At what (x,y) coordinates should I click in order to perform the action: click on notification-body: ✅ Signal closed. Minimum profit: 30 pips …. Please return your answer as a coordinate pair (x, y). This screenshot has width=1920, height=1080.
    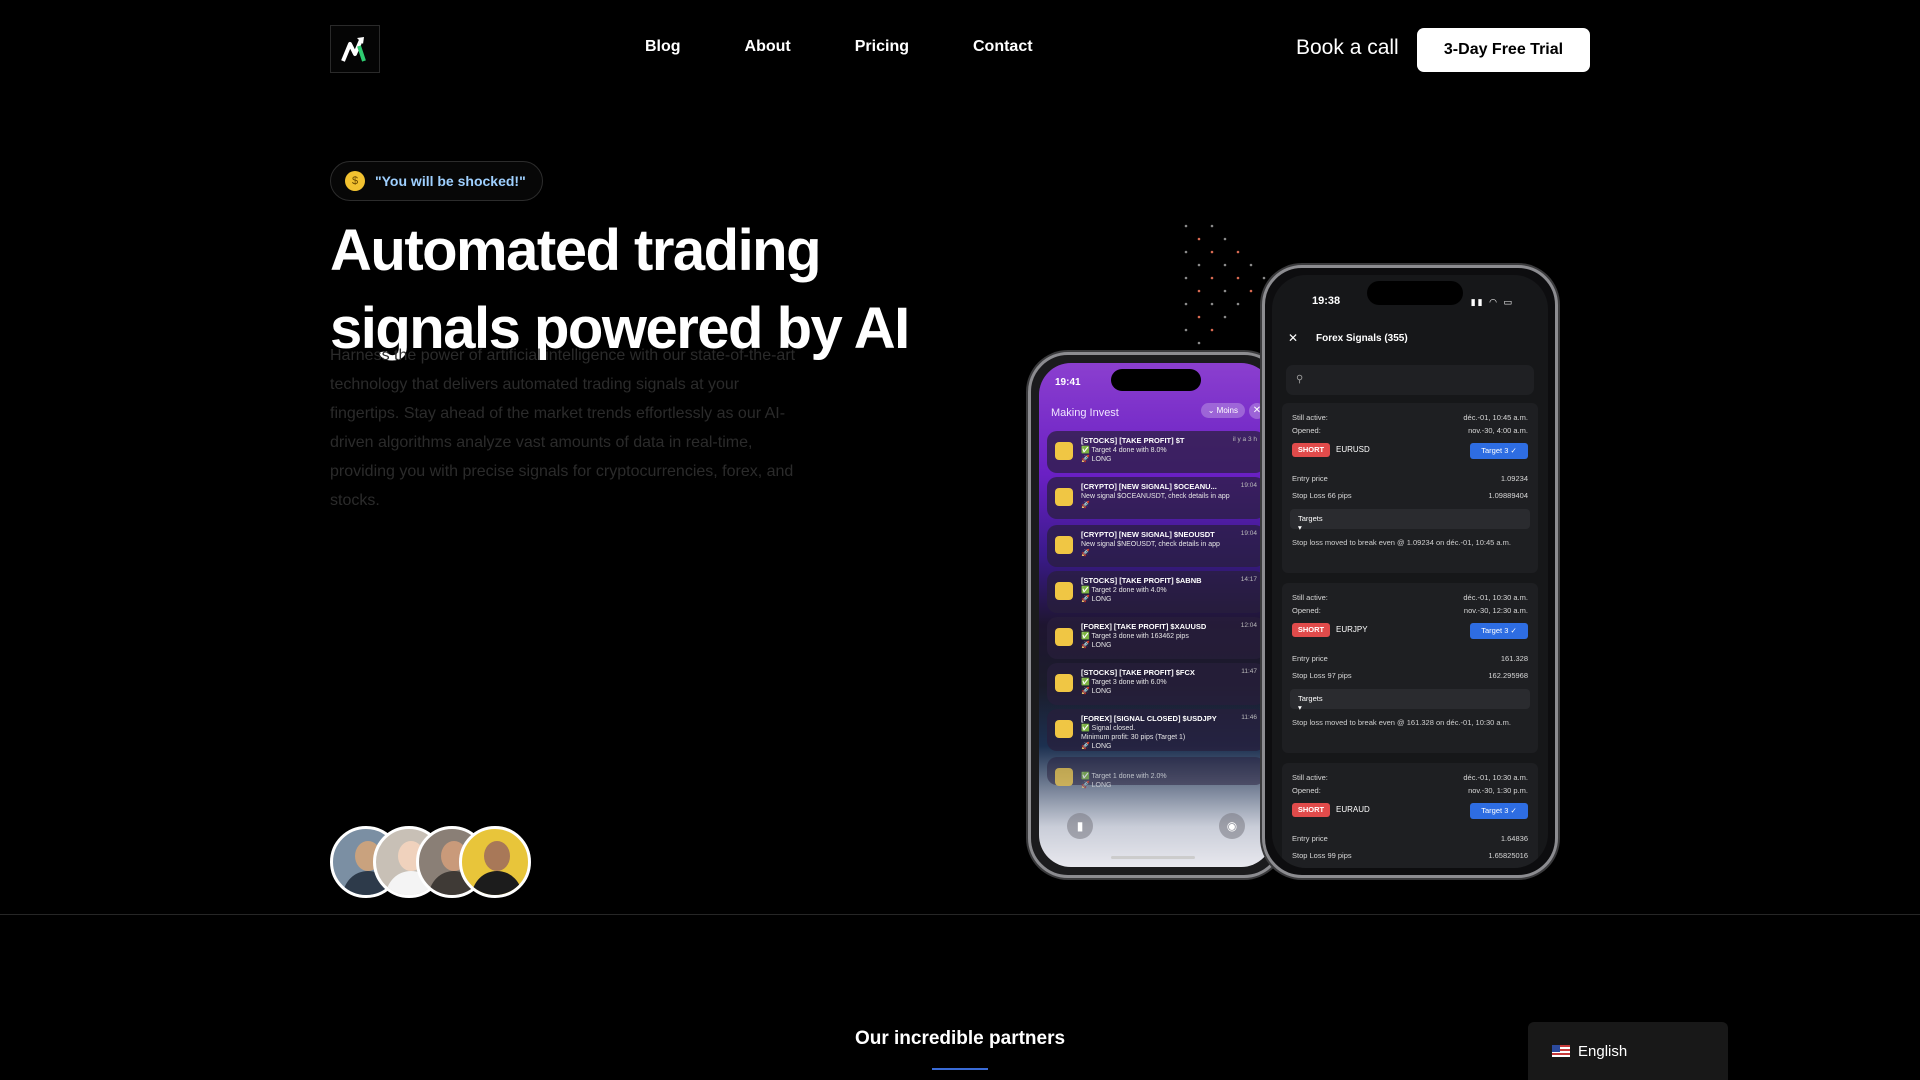
    Looking at the image, I should click on (1133, 737).